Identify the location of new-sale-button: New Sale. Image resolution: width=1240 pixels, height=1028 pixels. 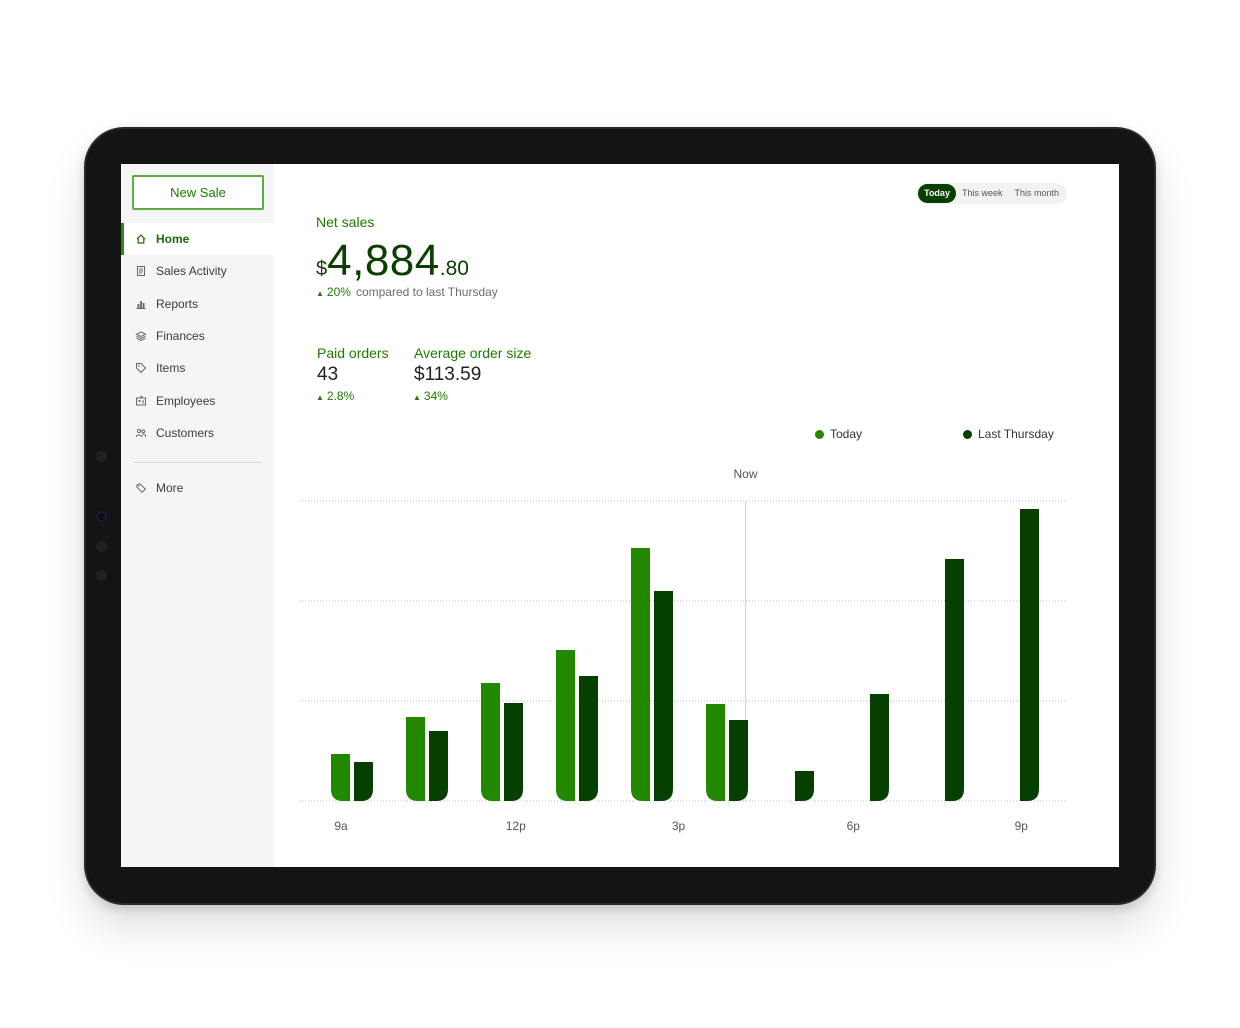
(198, 192).